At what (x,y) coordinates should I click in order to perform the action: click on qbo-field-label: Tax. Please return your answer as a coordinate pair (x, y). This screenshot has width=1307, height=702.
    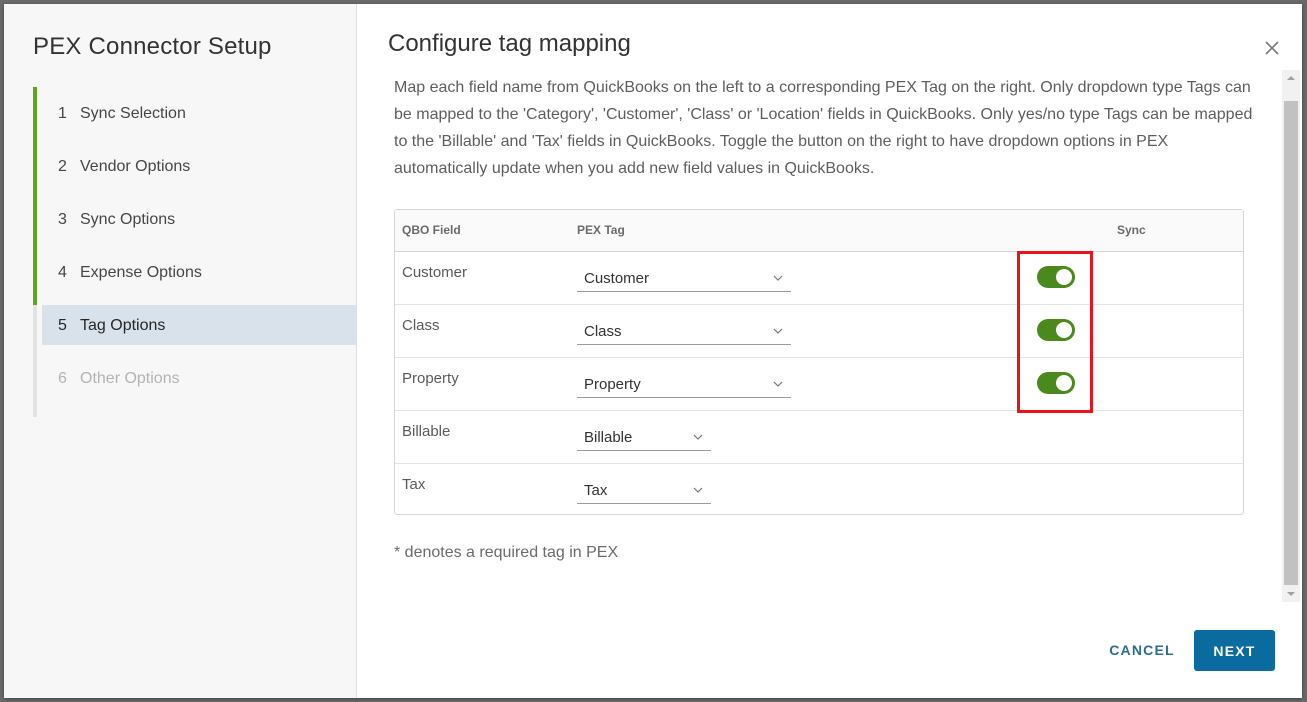
    Looking at the image, I should click on (414, 484).